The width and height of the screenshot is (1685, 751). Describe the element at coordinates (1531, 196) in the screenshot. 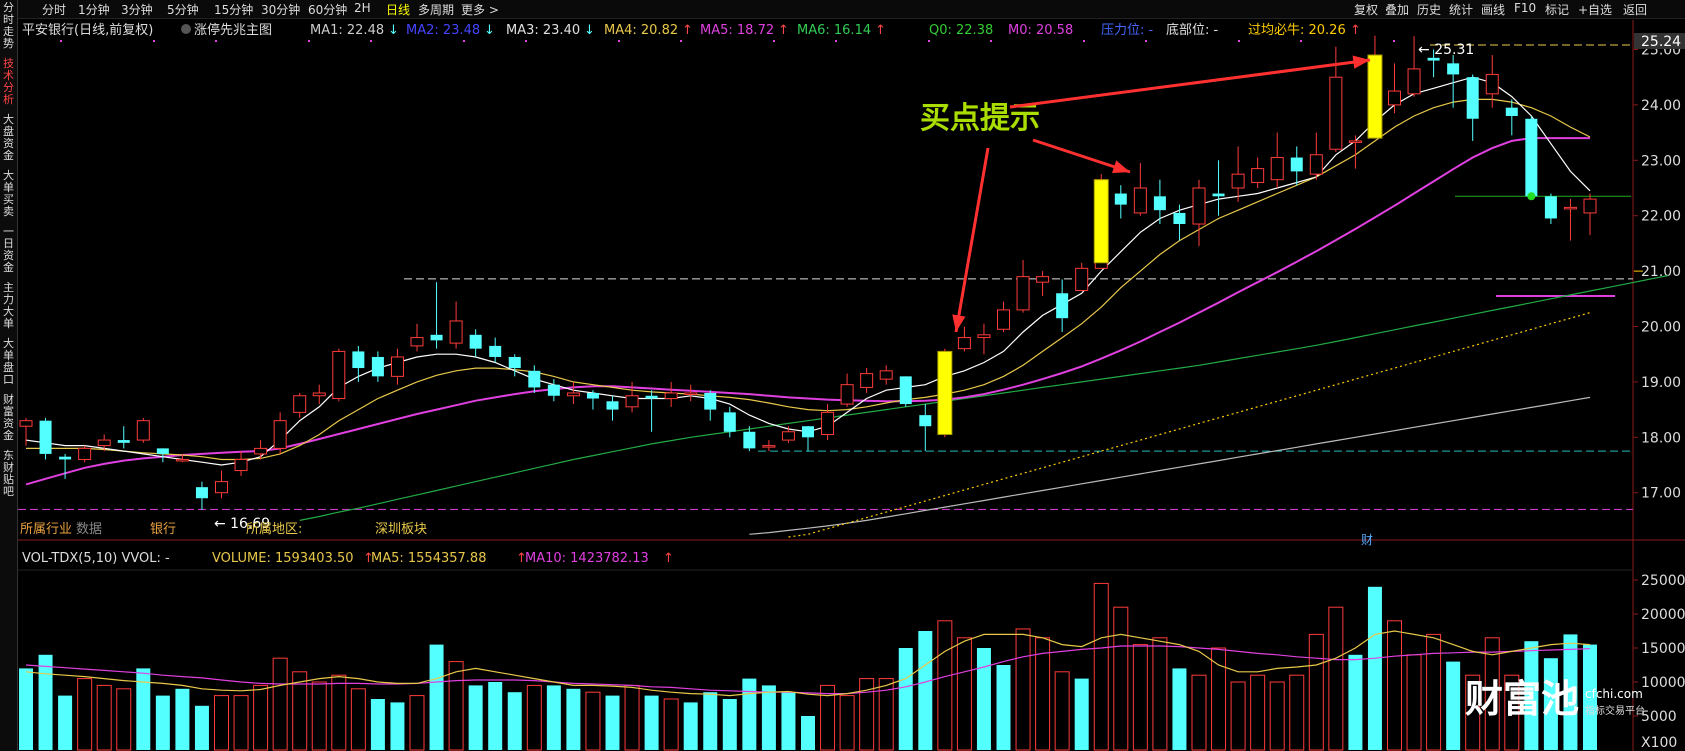

I see `q0-dot` at that location.